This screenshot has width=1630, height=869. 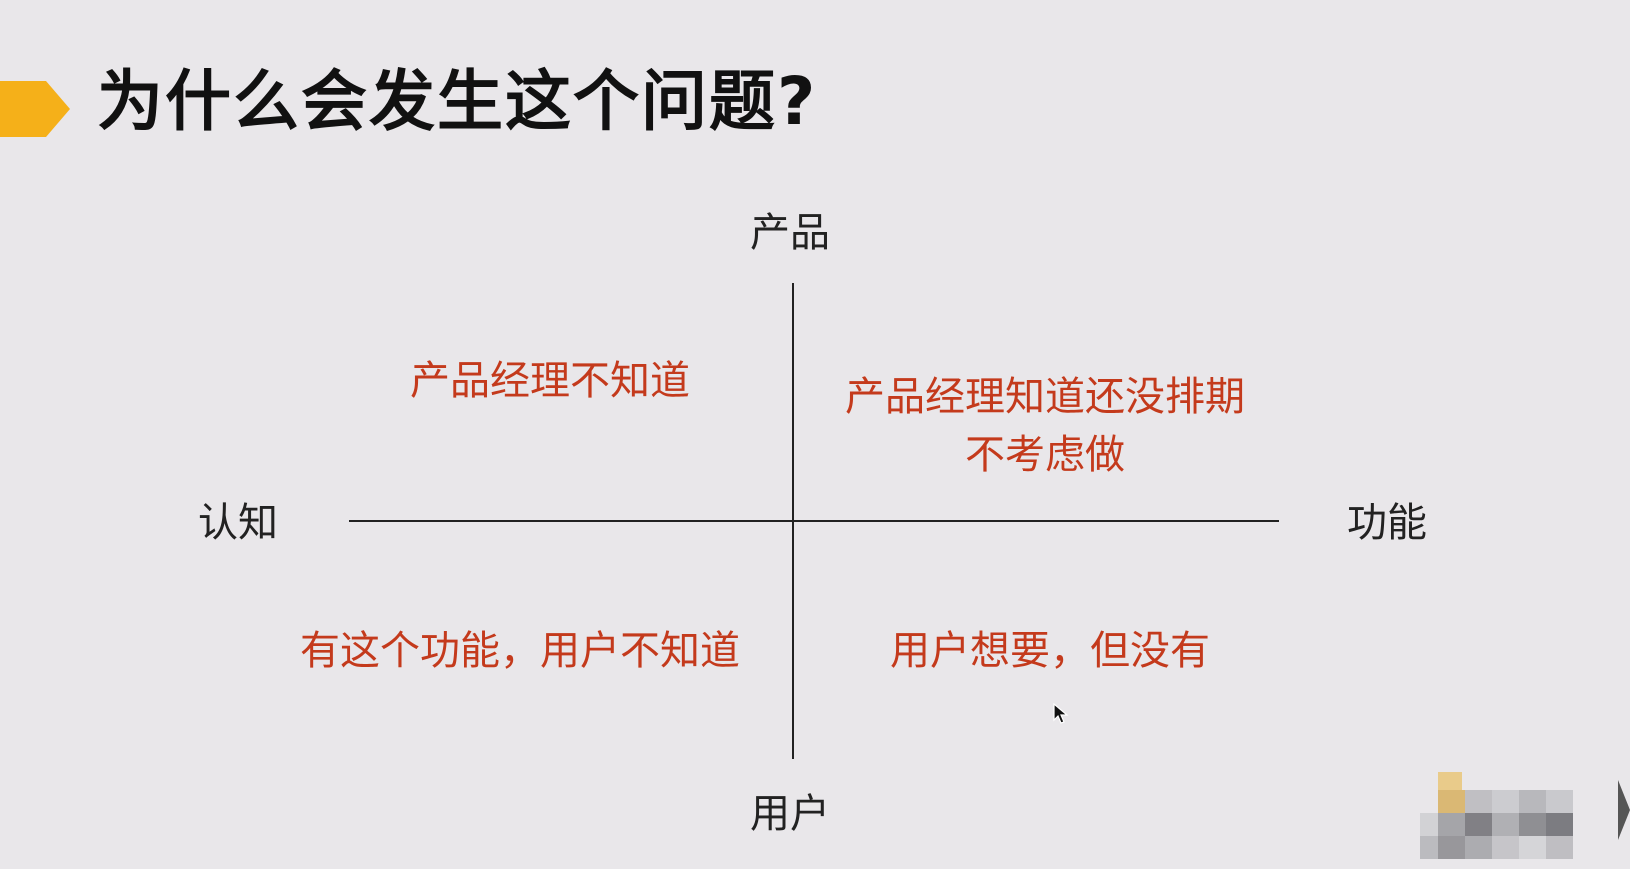 I want to click on mouse-pointer-icon, so click(x=1061, y=715).